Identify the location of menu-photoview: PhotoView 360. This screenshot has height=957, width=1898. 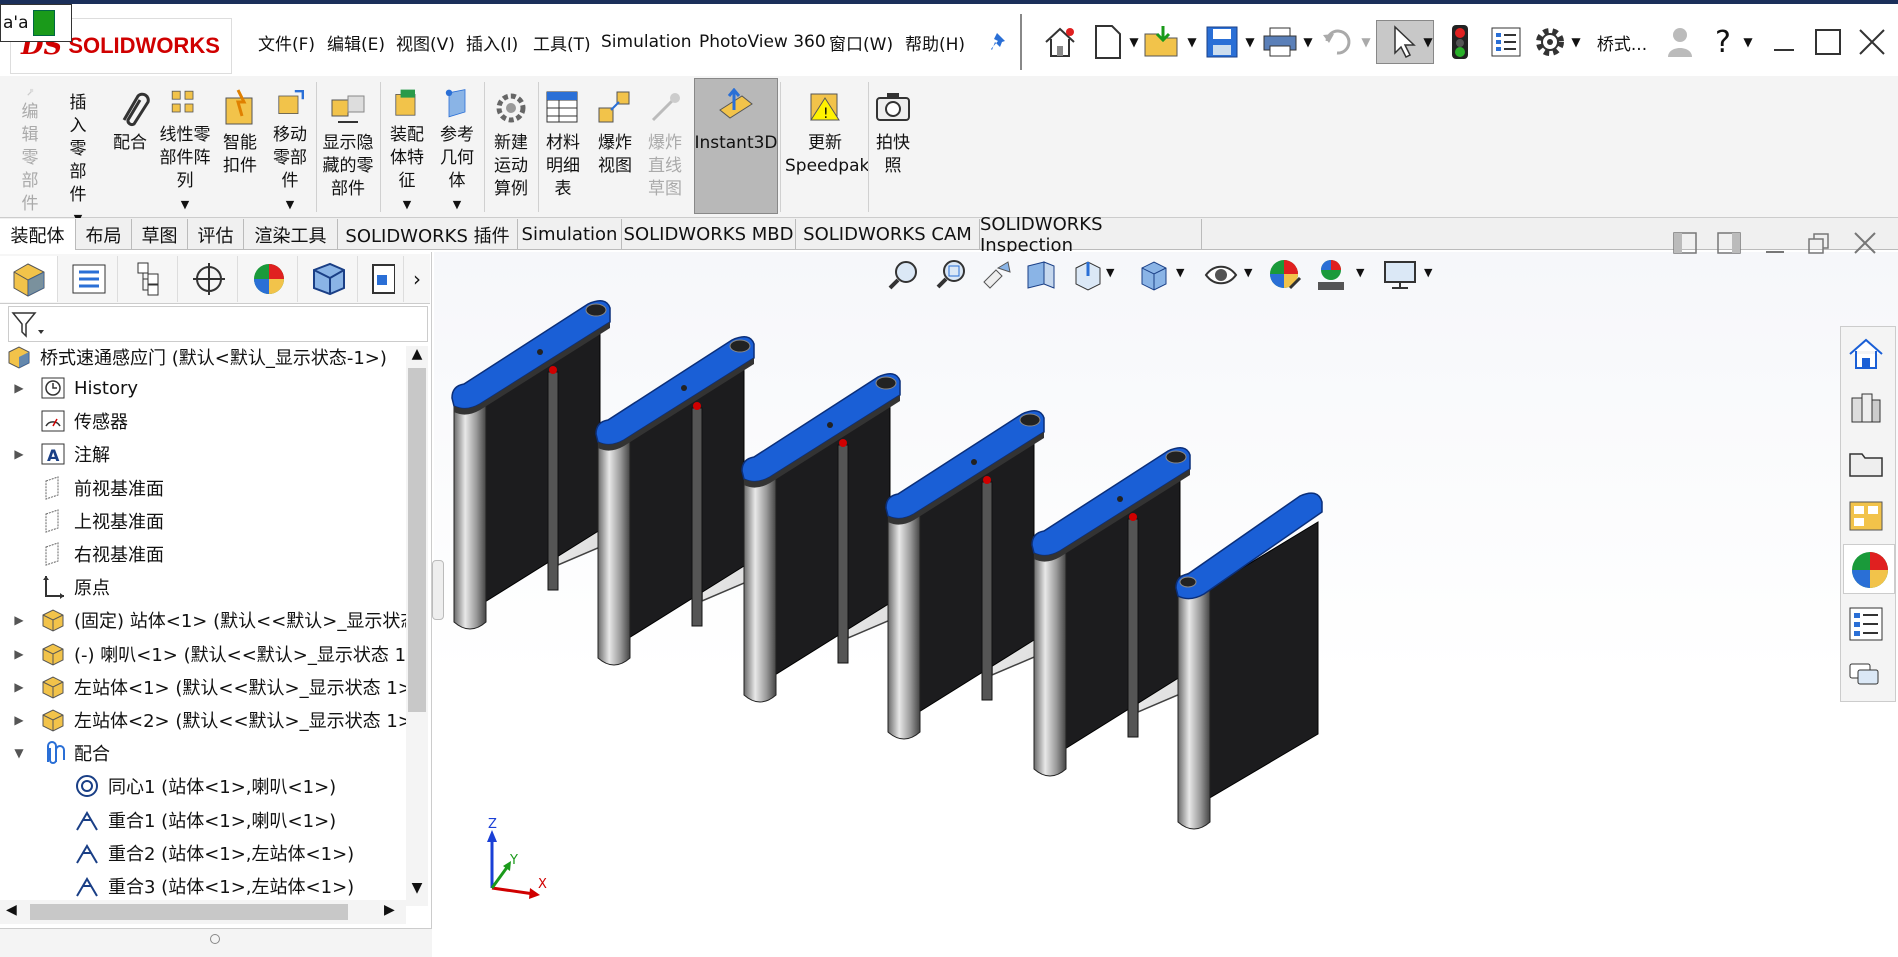
(762, 42).